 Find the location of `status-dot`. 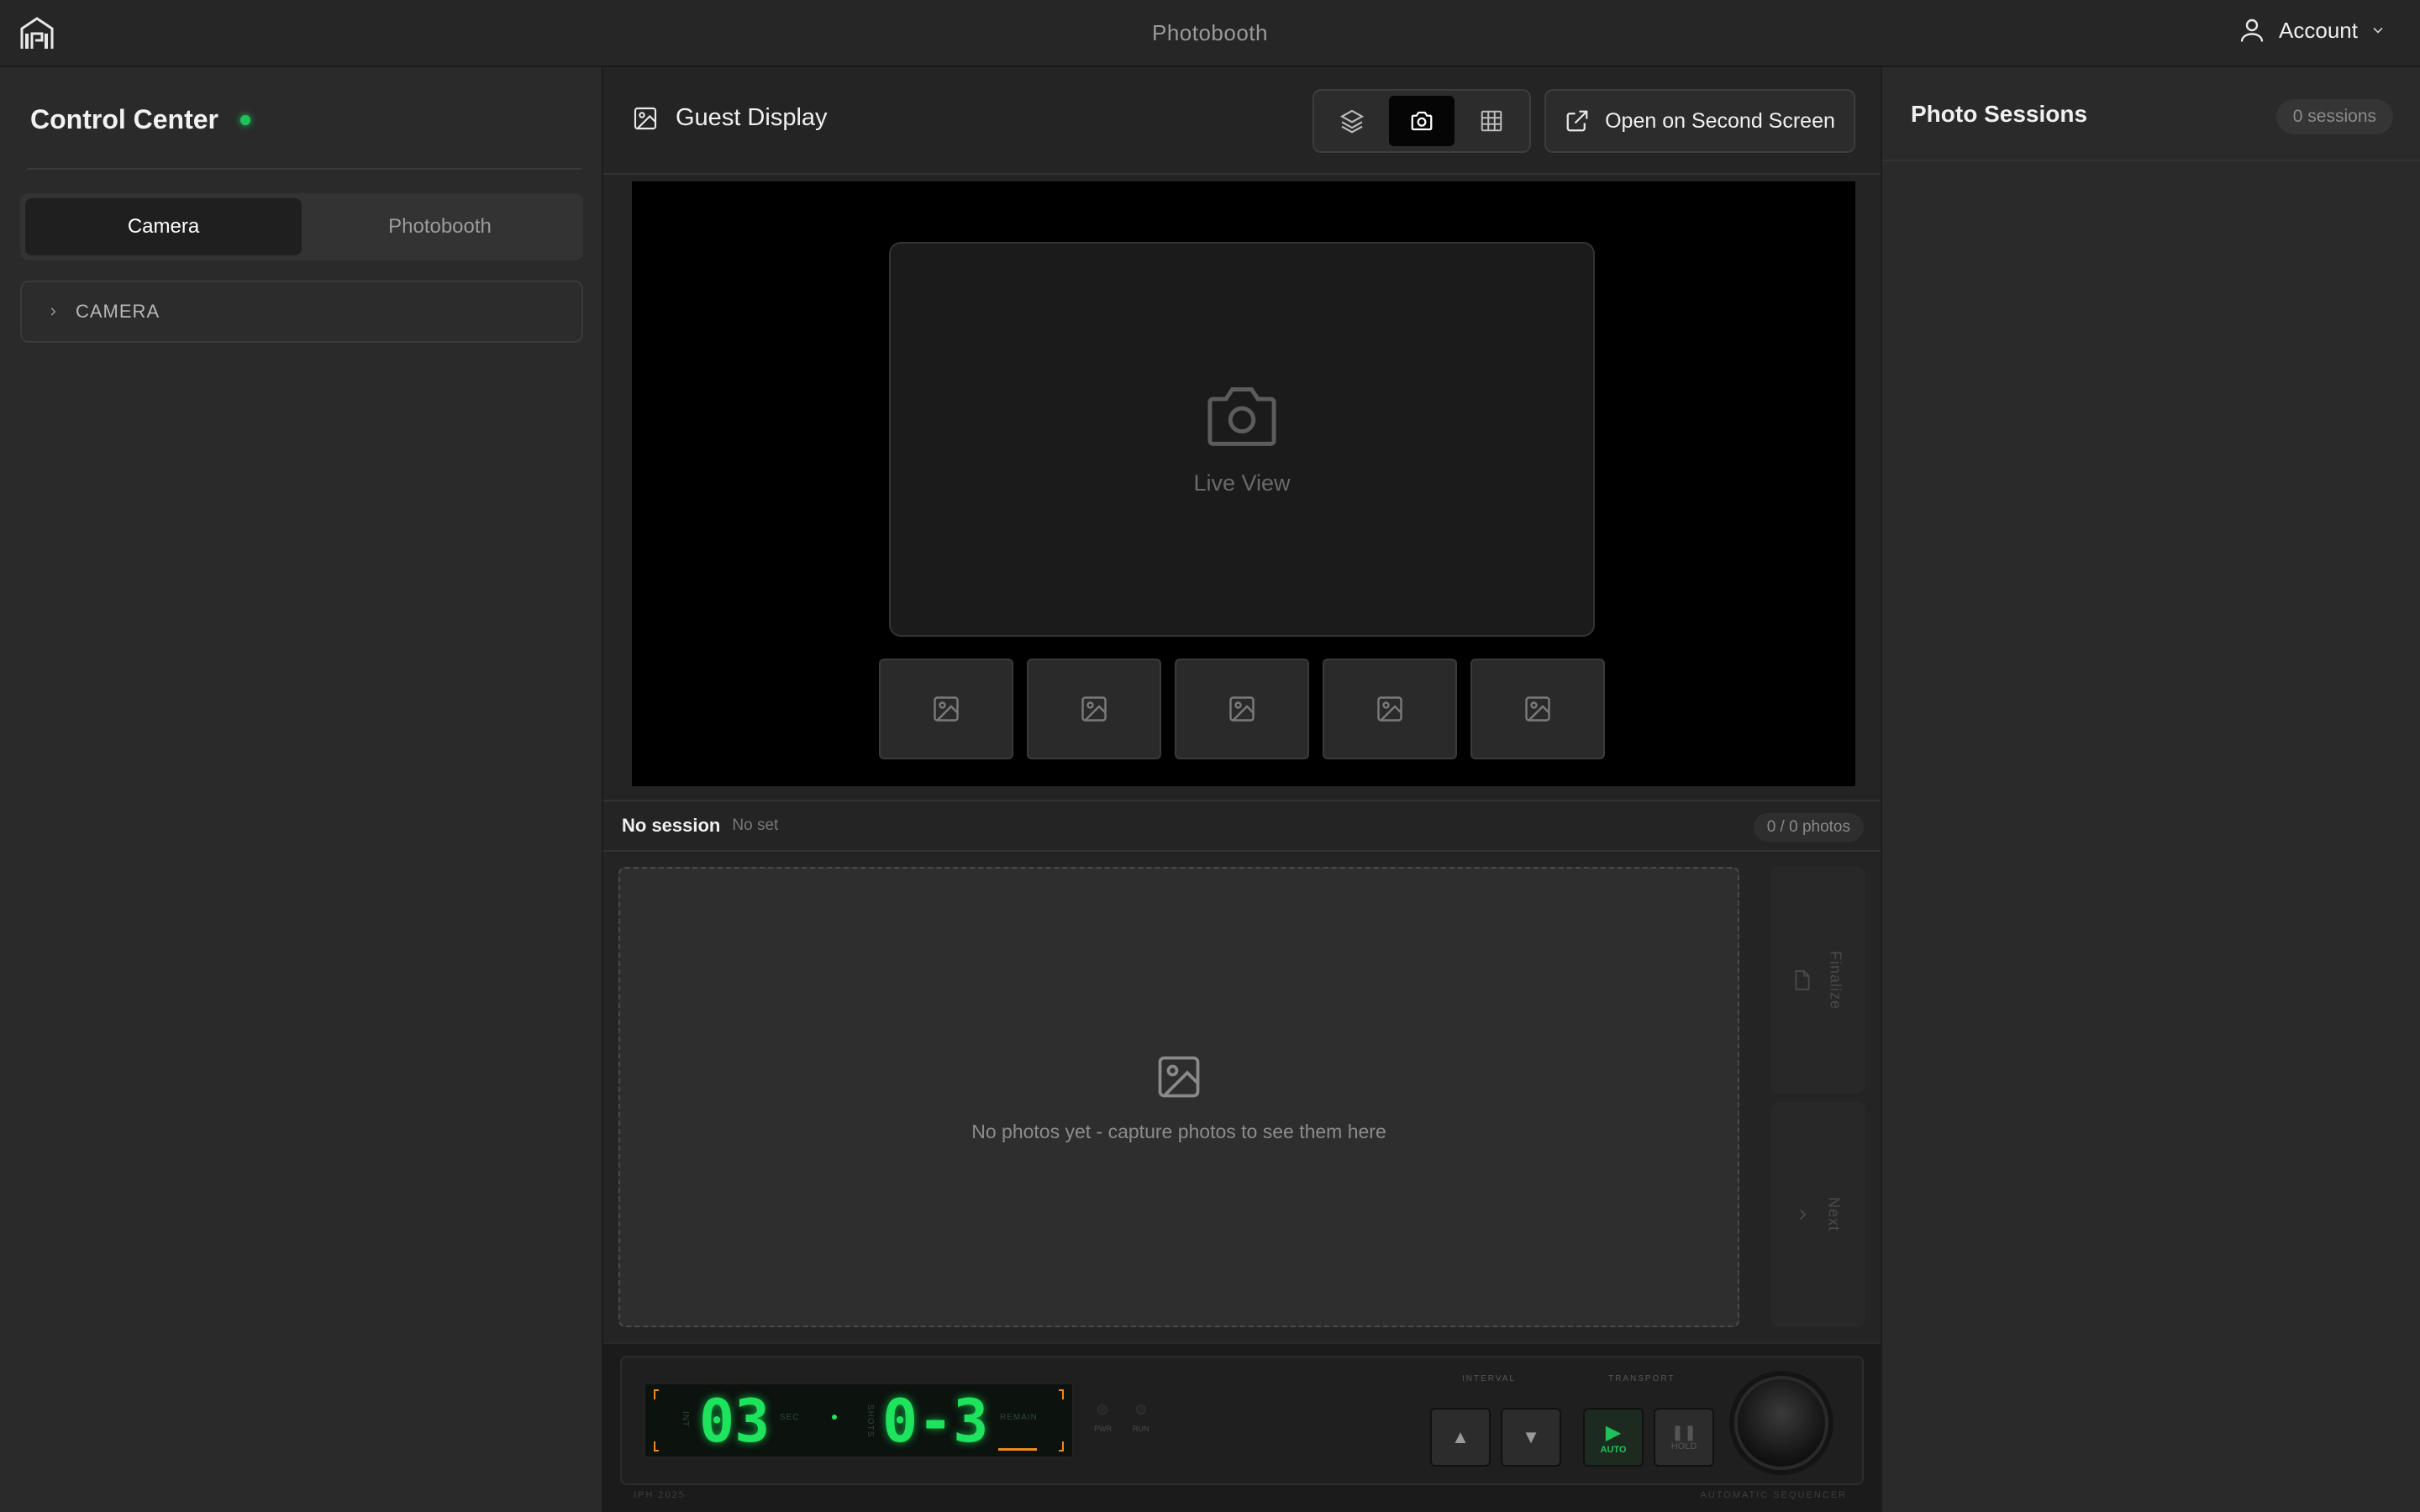

status-dot is located at coordinates (245, 119).